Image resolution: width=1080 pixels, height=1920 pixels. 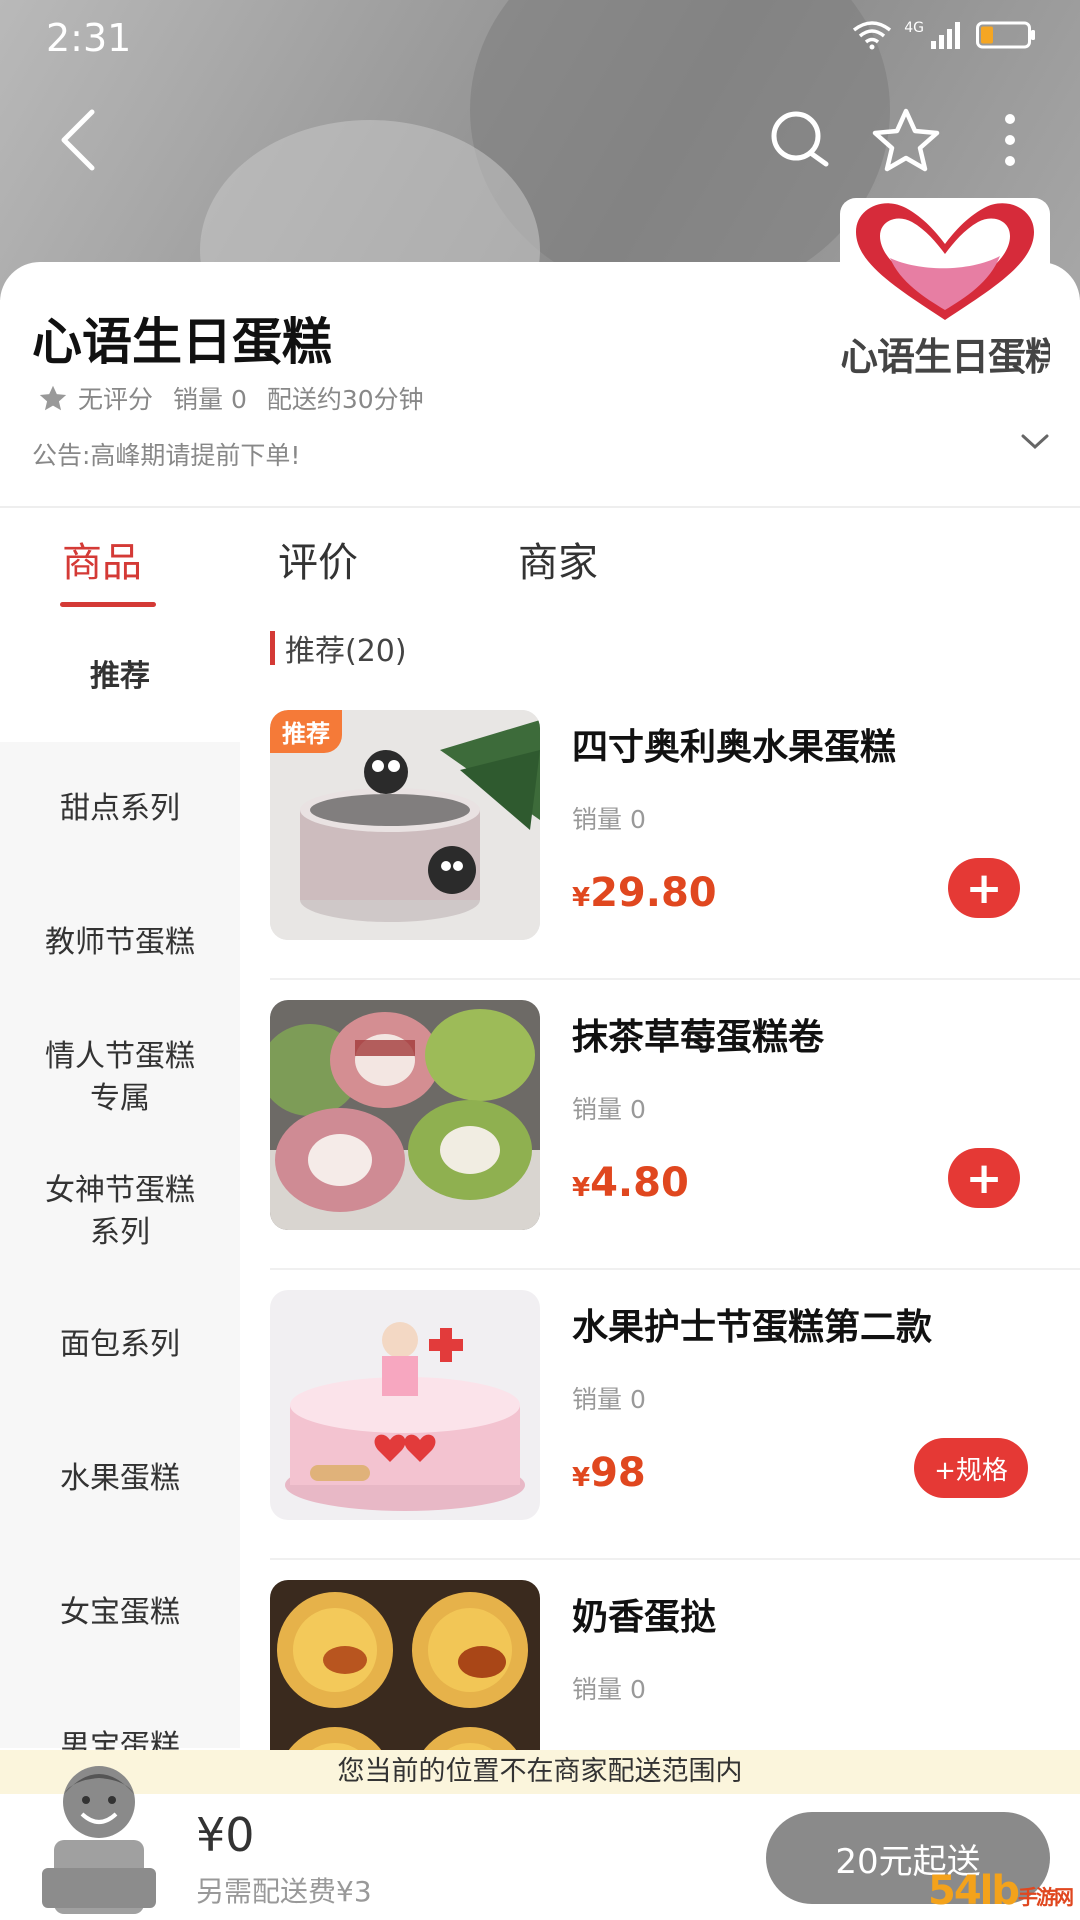 I want to click on section-title: 推荐(20), so click(x=346, y=651).